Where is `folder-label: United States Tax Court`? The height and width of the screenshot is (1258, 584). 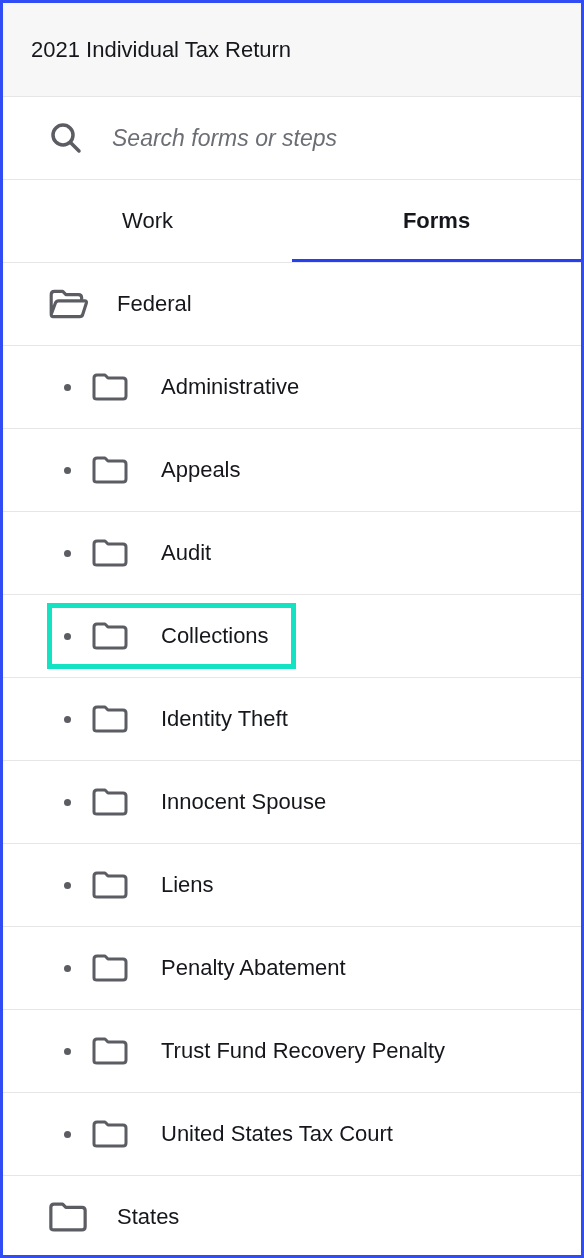
folder-label: United States Tax Court is located at coordinates (277, 1134).